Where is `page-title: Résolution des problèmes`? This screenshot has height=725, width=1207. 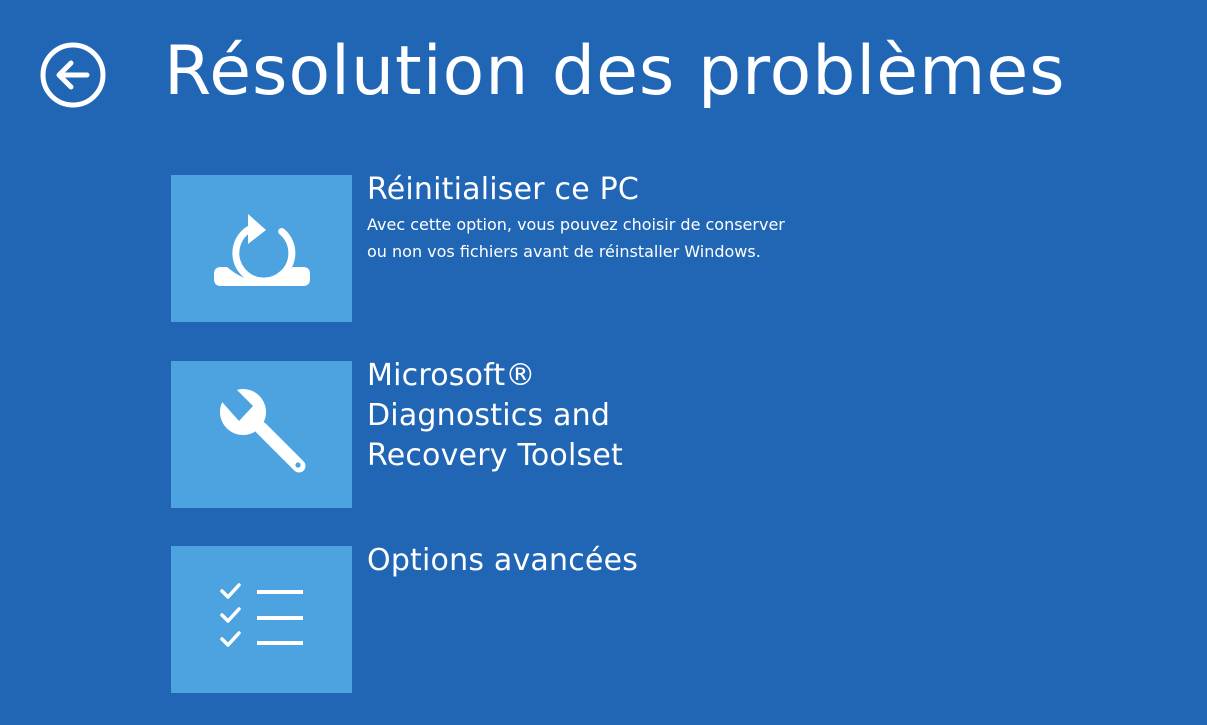 page-title: Résolution des problèmes is located at coordinates (615, 71).